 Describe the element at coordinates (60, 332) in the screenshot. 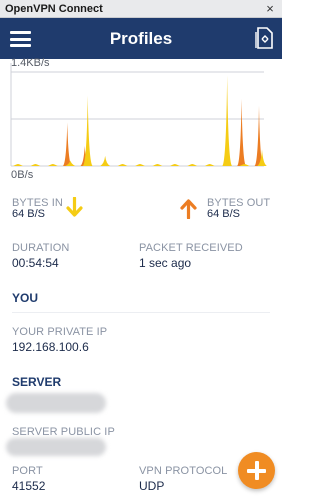

I see `private-ip-label: YOUR PRIVATE IP` at that location.